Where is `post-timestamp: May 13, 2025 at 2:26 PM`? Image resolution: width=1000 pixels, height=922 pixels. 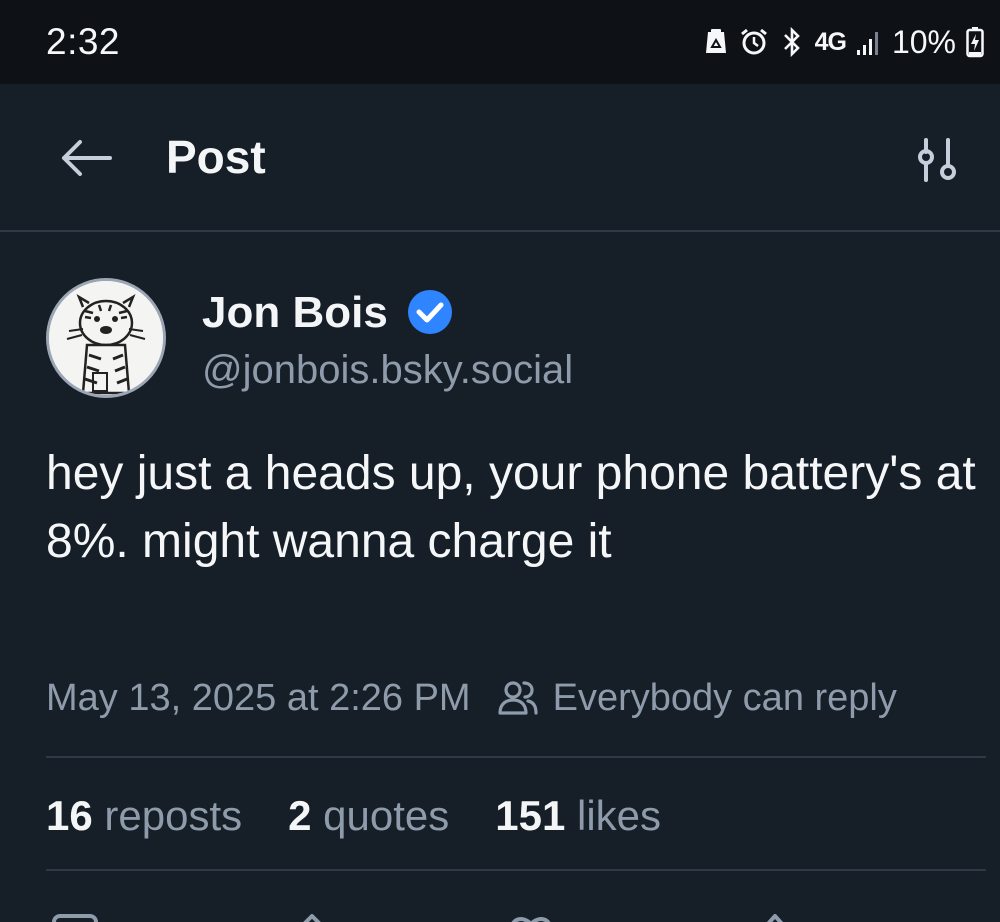 post-timestamp: May 13, 2025 at 2:26 PM is located at coordinates (258, 697).